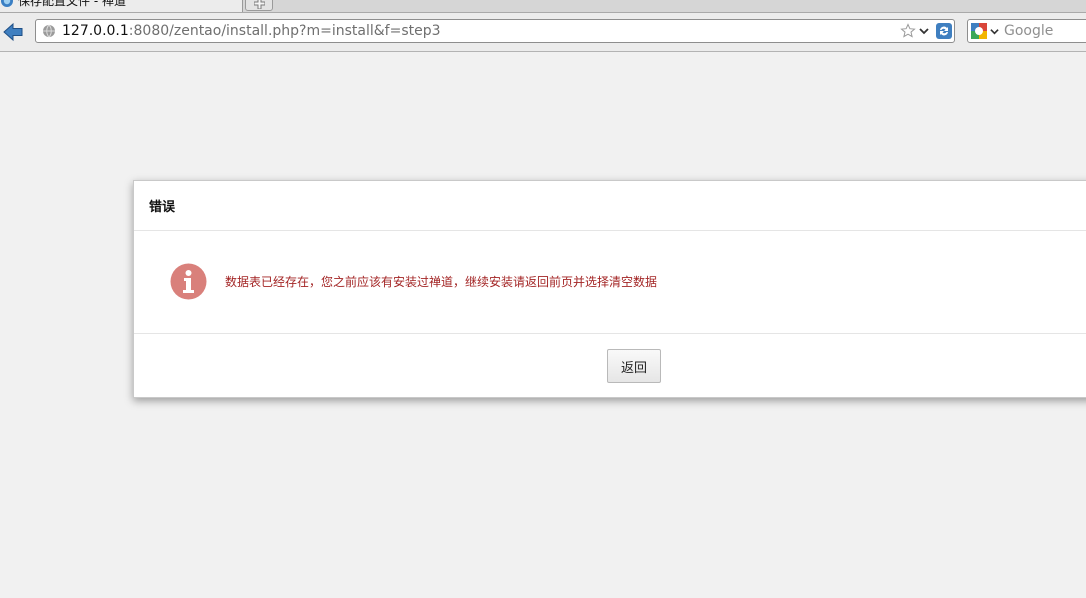 The width and height of the screenshot is (1086, 598). Describe the element at coordinates (634, 366) in the screenshot. I see `back-button: 返回` at that location.